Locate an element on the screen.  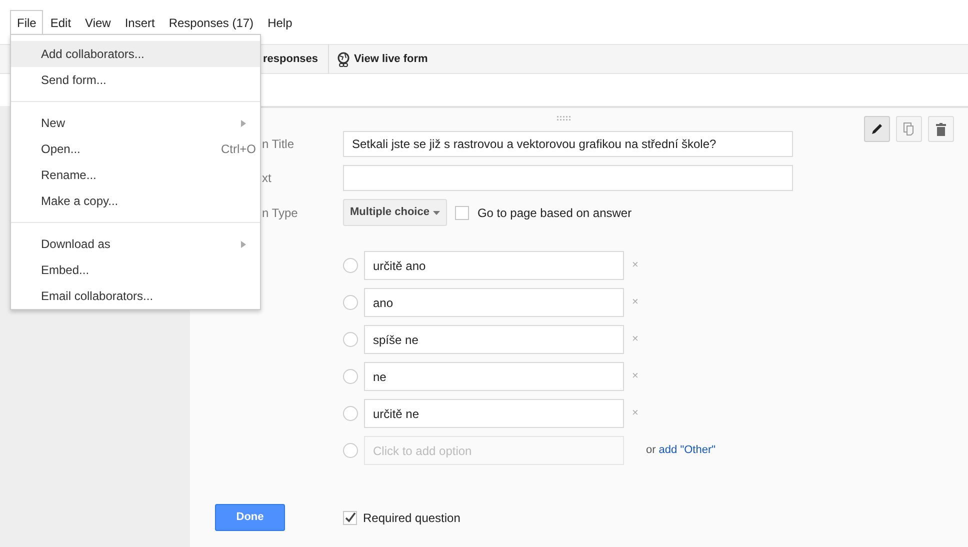
option-field: určitě ne is located at coordinates (494, 413).